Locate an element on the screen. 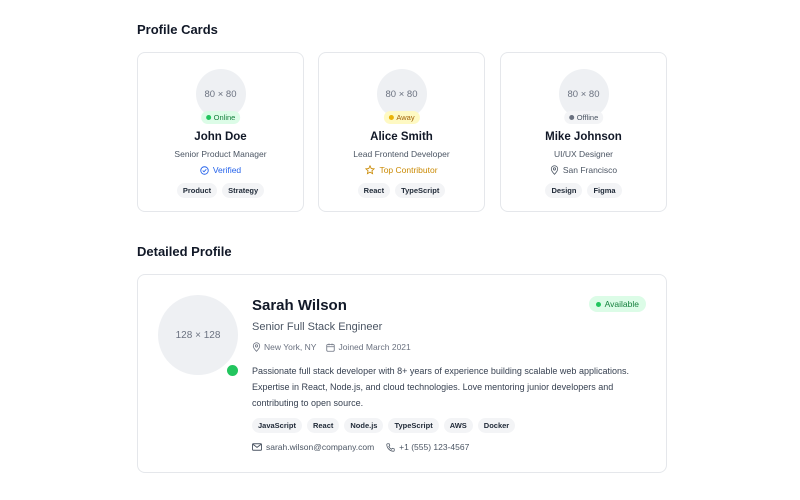 Image resolution: width=800 pixels, height=500 pixels. profile-cards-heading: Profile Cards is located at coordinates (177, 29).